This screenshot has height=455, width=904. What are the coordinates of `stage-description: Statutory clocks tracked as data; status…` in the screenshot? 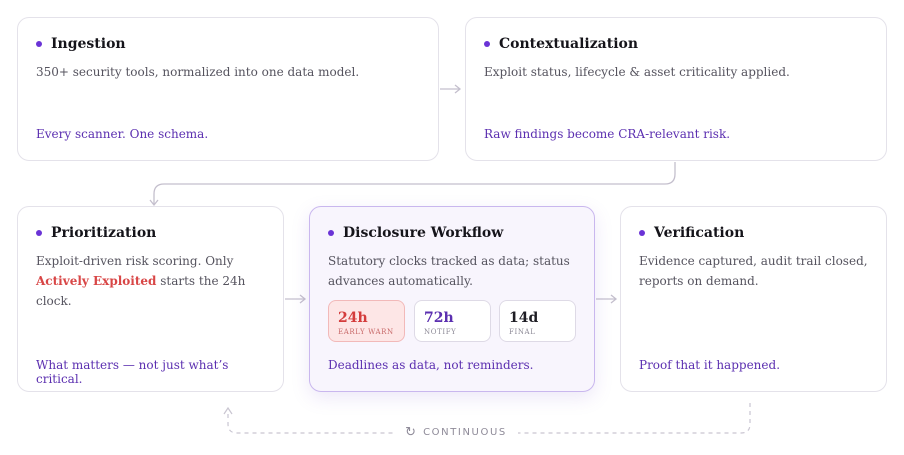 It's located at (449, 271).